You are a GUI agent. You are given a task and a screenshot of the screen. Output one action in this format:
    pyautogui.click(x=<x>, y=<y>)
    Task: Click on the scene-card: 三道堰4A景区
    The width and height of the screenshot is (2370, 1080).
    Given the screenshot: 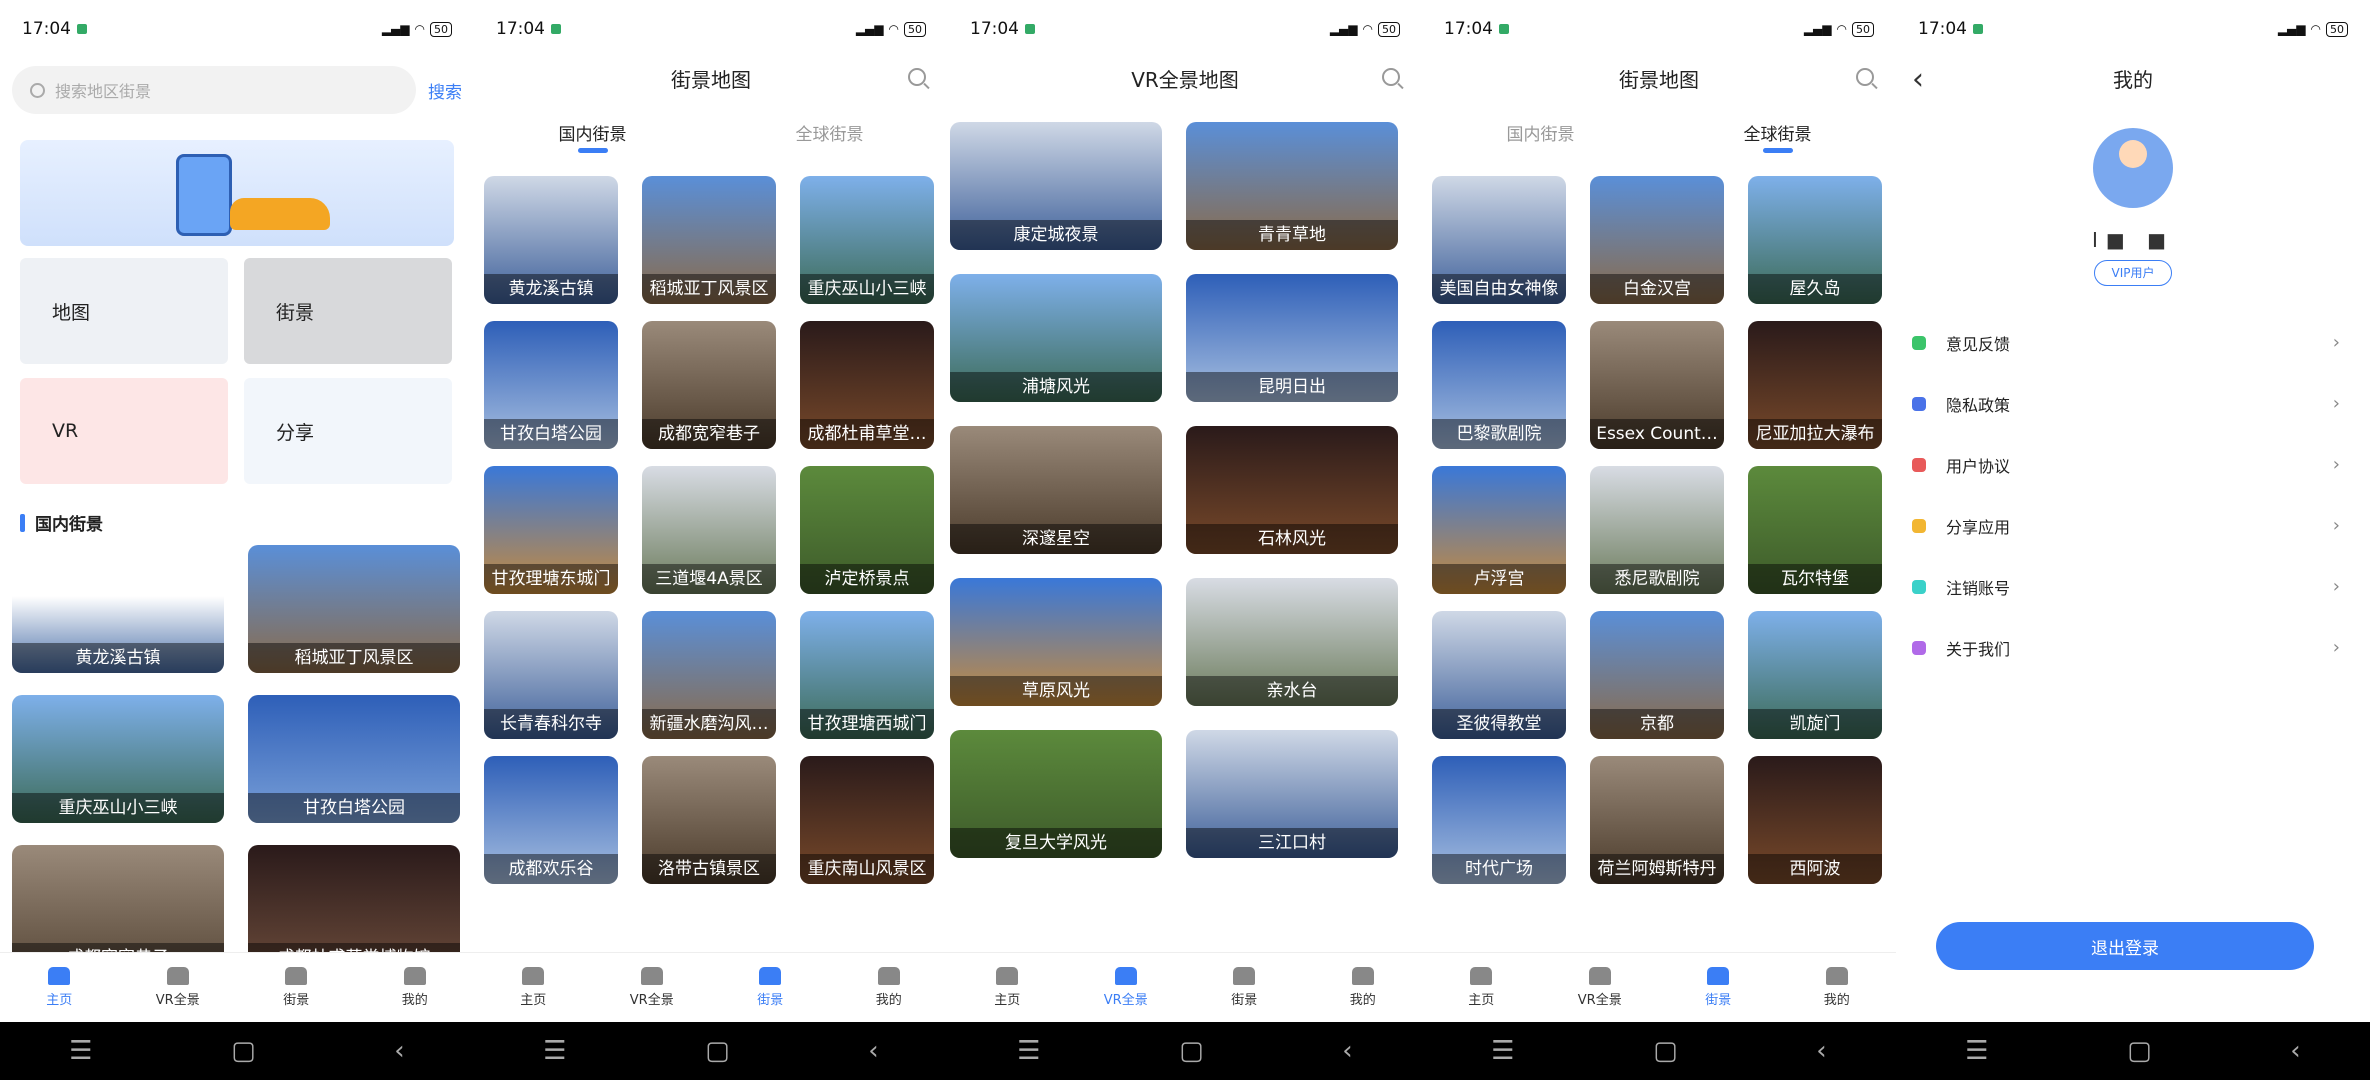 What is the action you would take?
    pyautogui.click(x=709, y=530)
    